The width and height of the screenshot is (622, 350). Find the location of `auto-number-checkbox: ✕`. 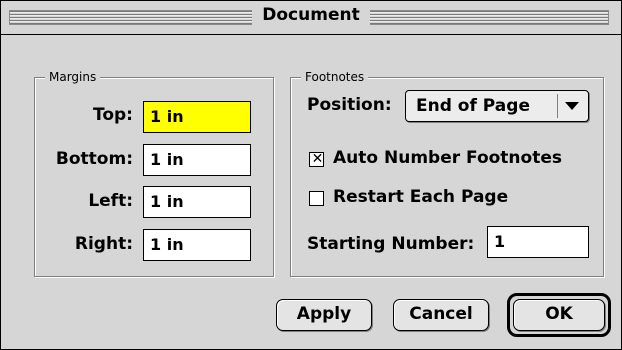

auto-number-checkbox: ✕ is located at coordinates (316, 159).